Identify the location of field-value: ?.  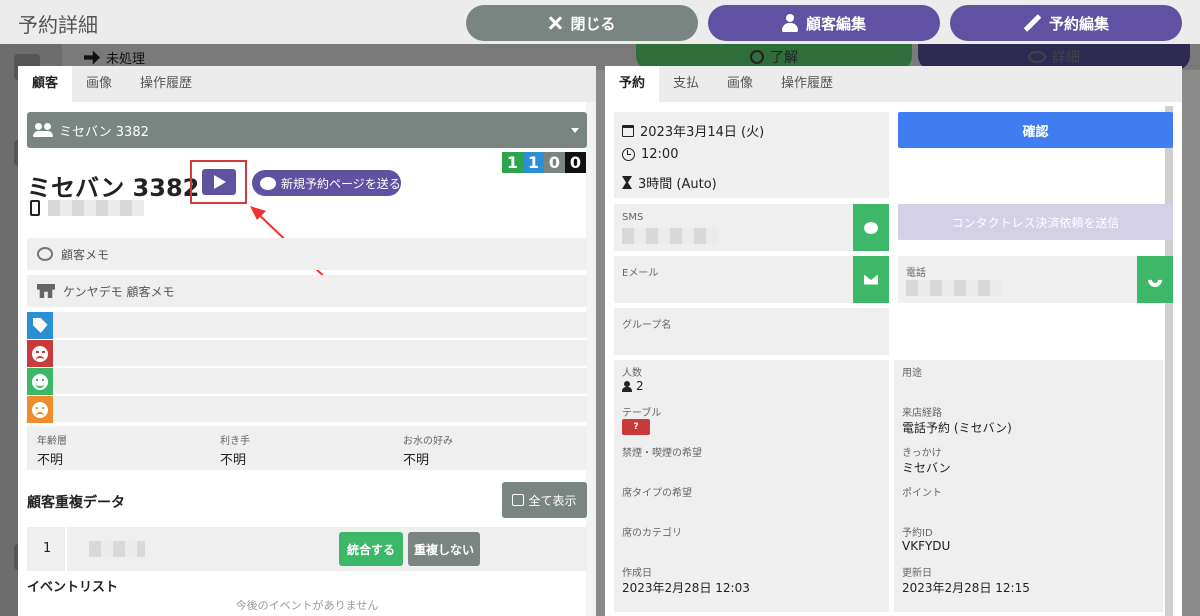
(636, 427).